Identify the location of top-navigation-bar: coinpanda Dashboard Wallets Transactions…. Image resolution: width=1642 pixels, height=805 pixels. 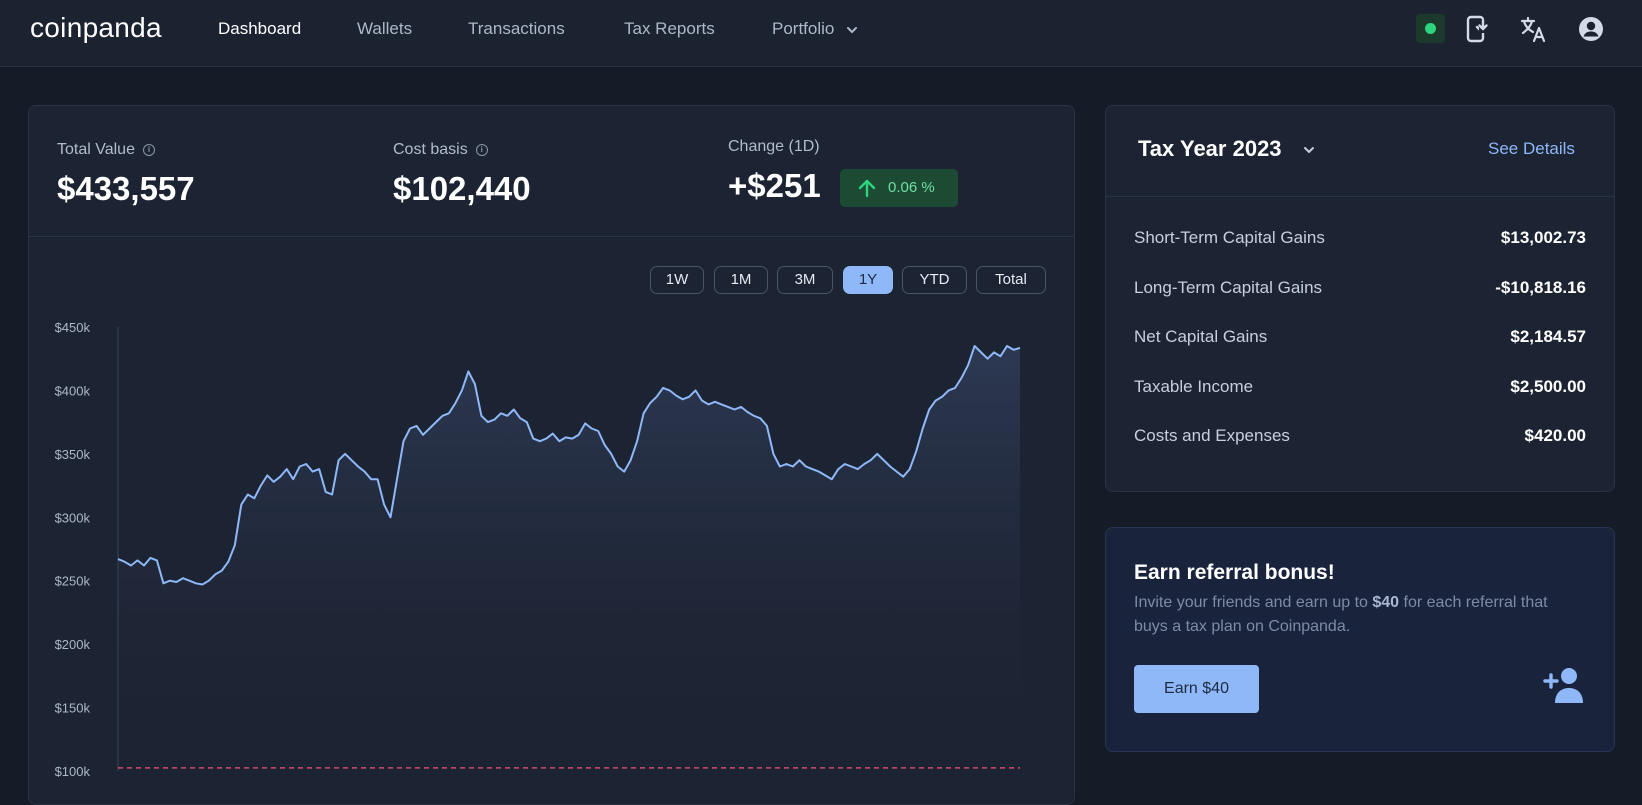
(821, 33).